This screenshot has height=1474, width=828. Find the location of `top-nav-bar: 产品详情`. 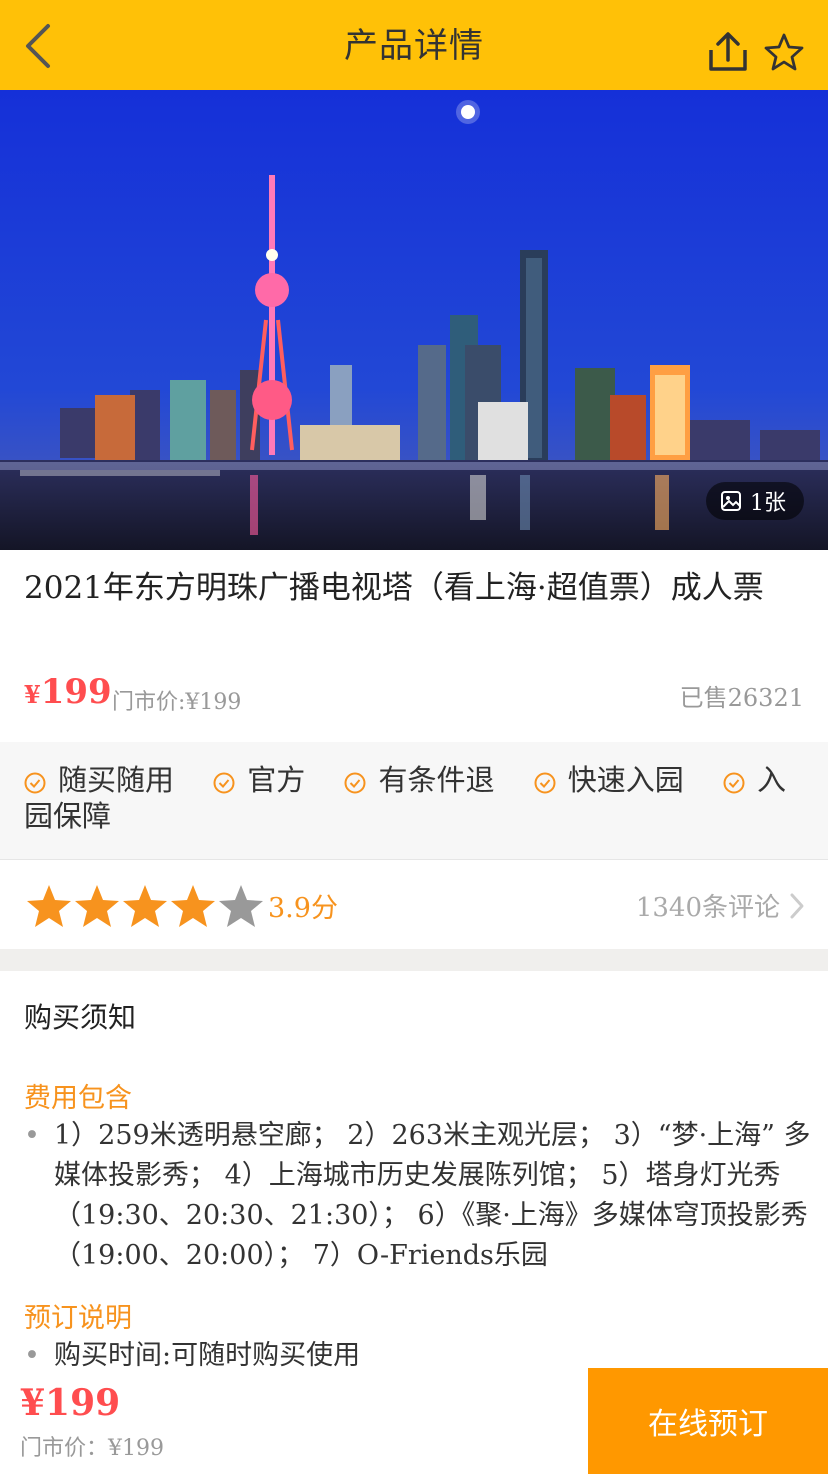

top-nav-bar: 产品详情 is located at coordinates (414, 45).